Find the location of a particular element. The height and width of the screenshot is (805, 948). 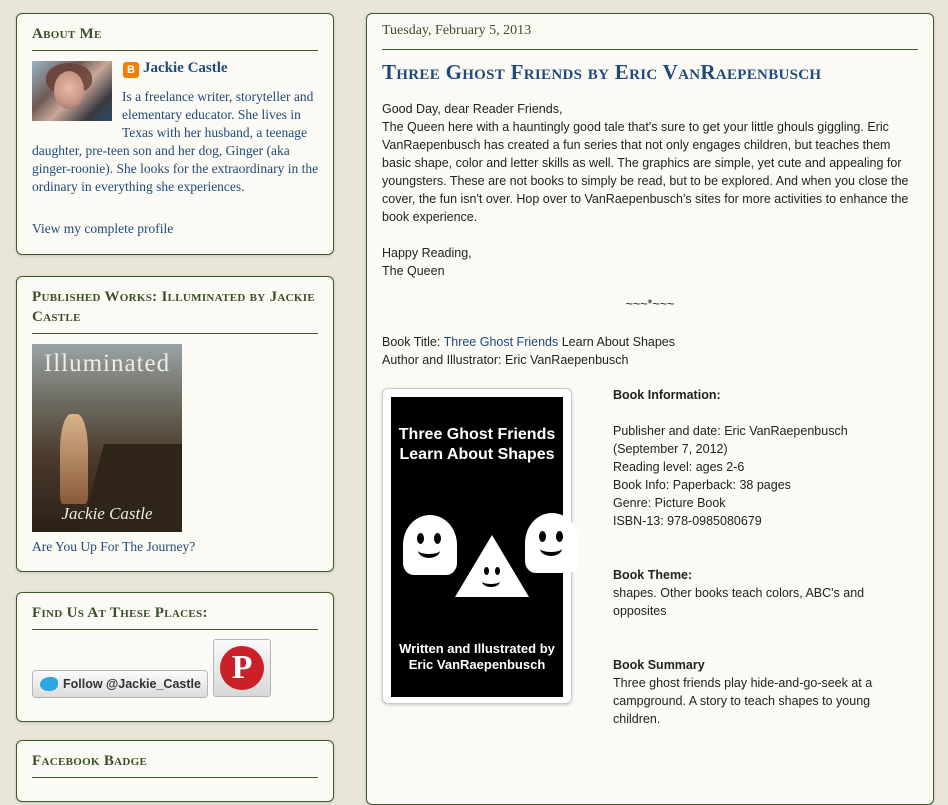

twitter-follow-button: Follow @Jackie_Castle is located at coordinates (120, 684).